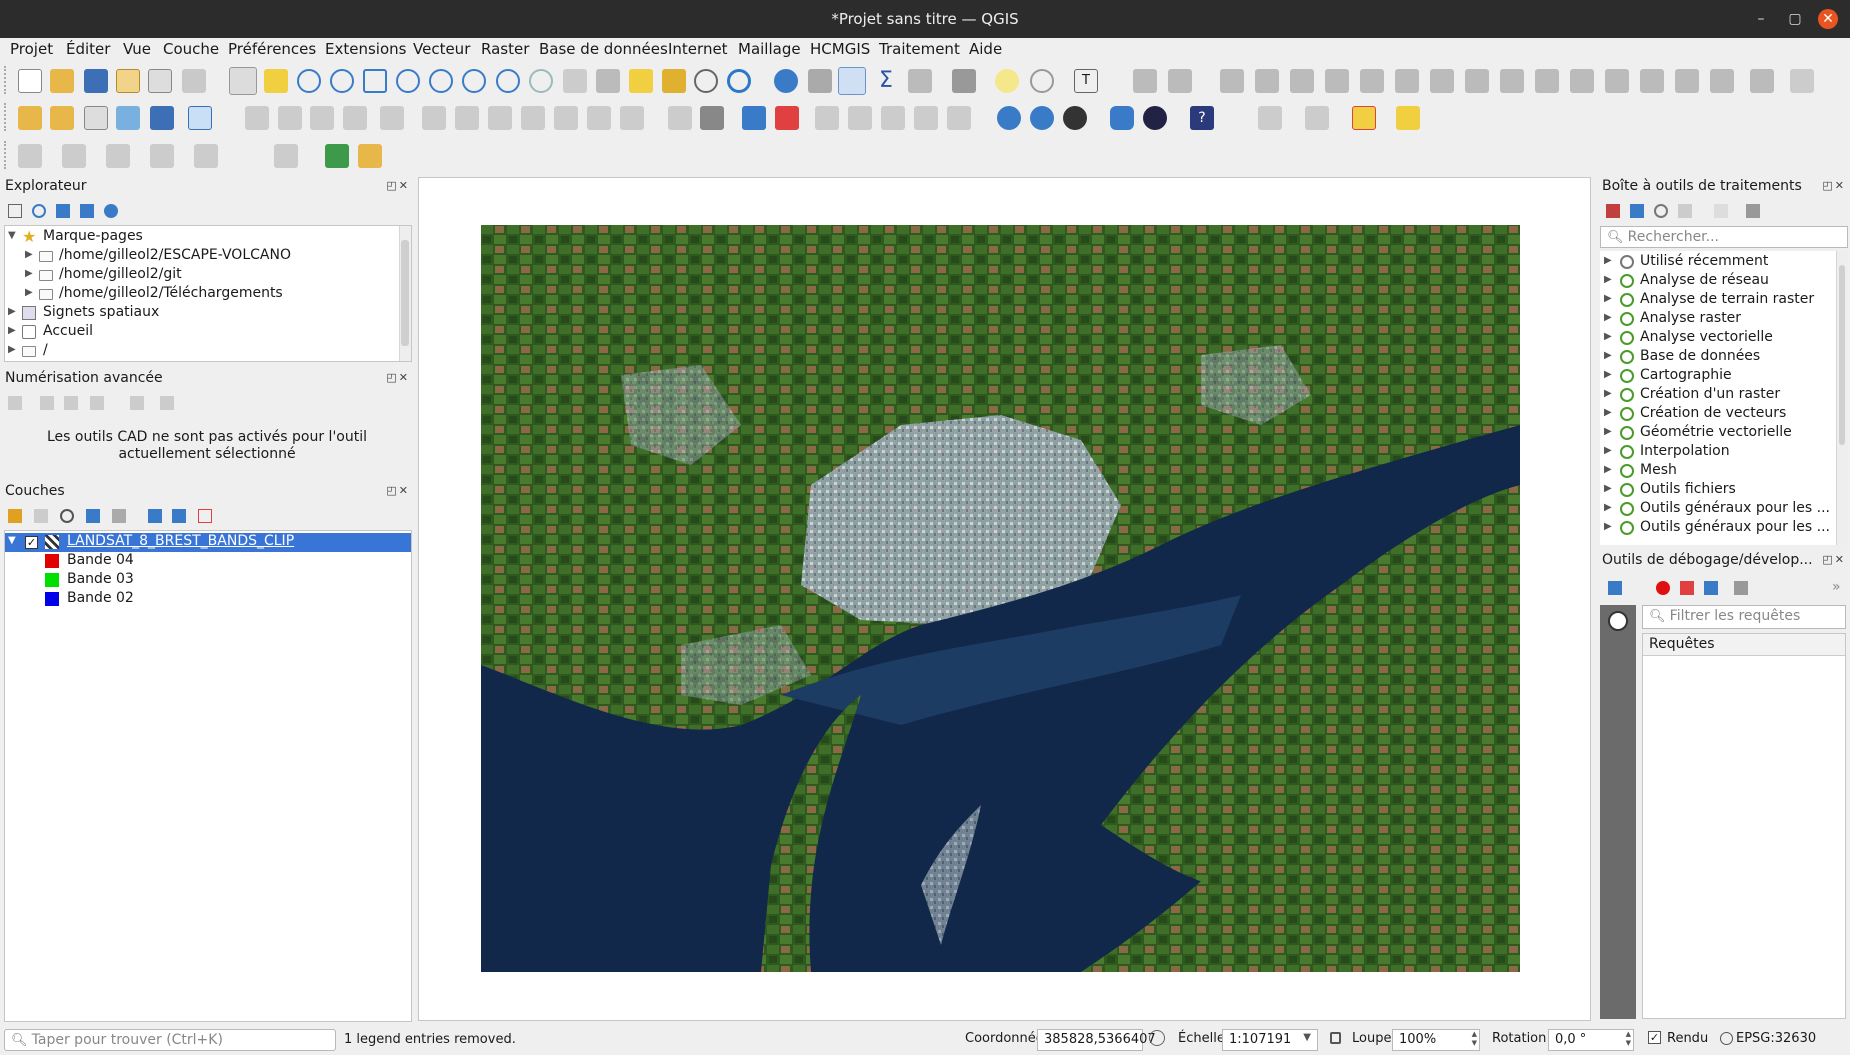 This screenshot has height=1055, width=1850. Describe the element at coordinates (160, 81) in the screenshot. I see `layout-manager-icon` at that location.